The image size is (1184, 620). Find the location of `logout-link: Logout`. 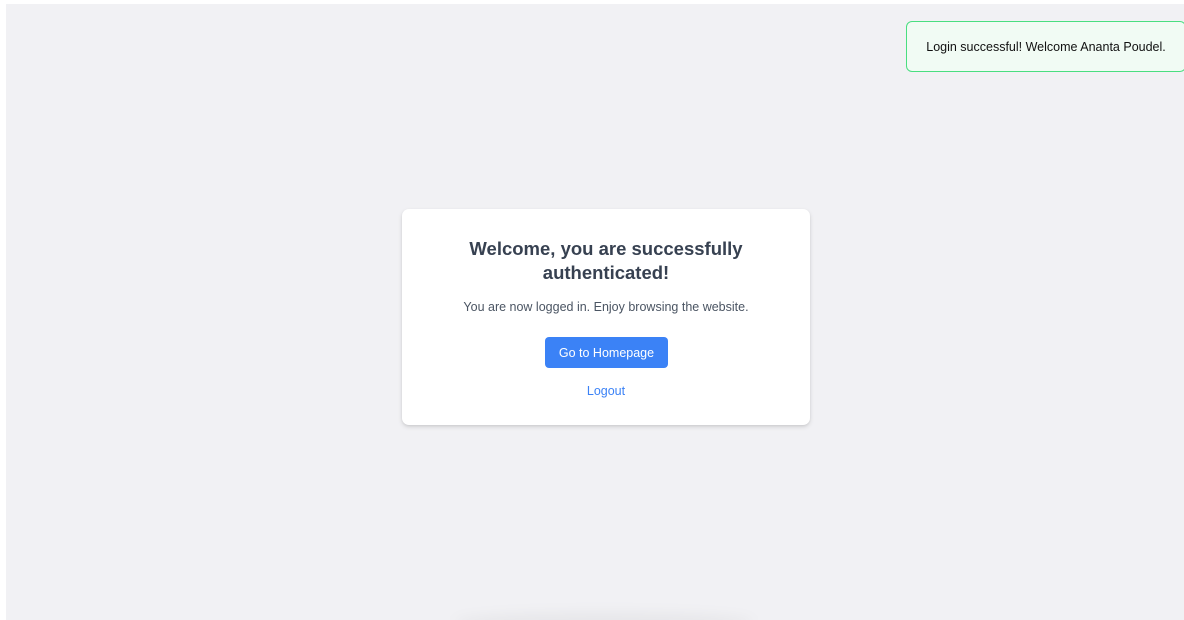

logout-link: Logout is located at coordinates (606, 391).